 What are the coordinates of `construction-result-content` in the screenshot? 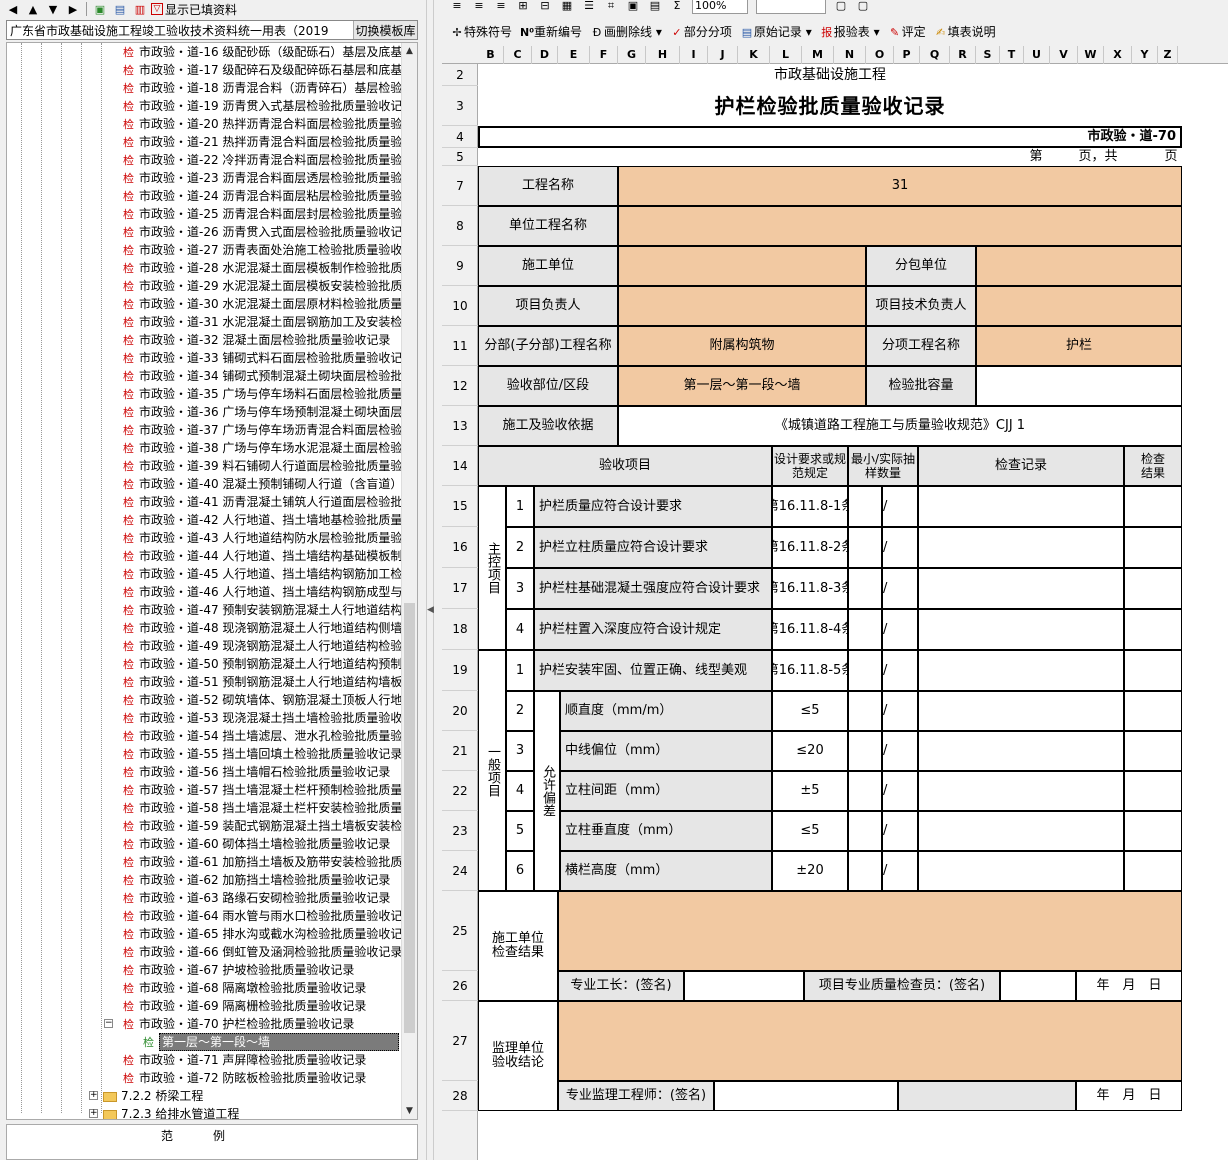 It's located at (870, 931).